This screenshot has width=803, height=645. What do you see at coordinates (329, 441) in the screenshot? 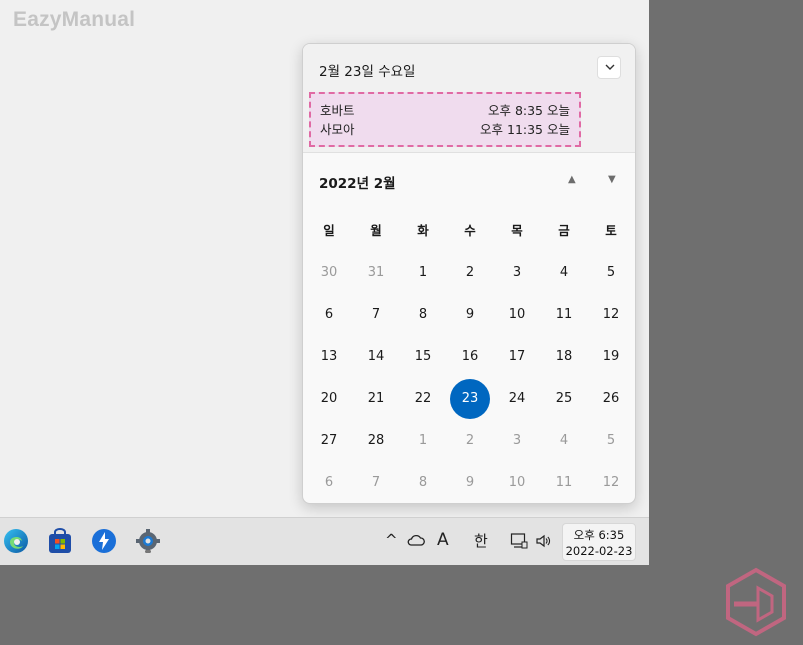
I see `calendar-day: 27` at bounding box center [329, 441].